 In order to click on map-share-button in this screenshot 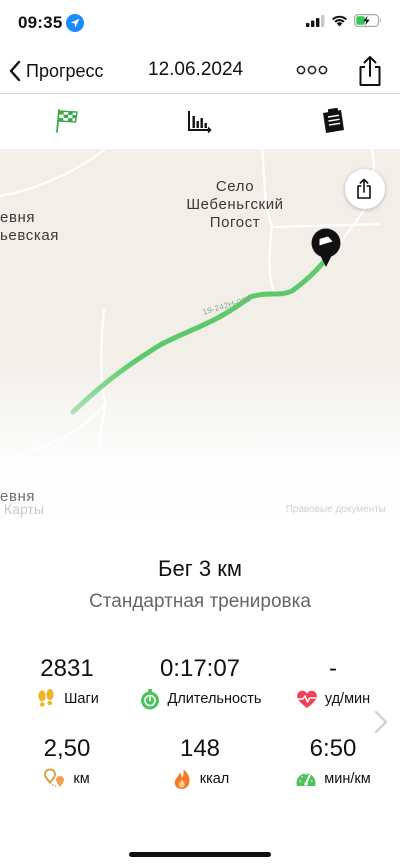, I will do `click(365, 189)`.